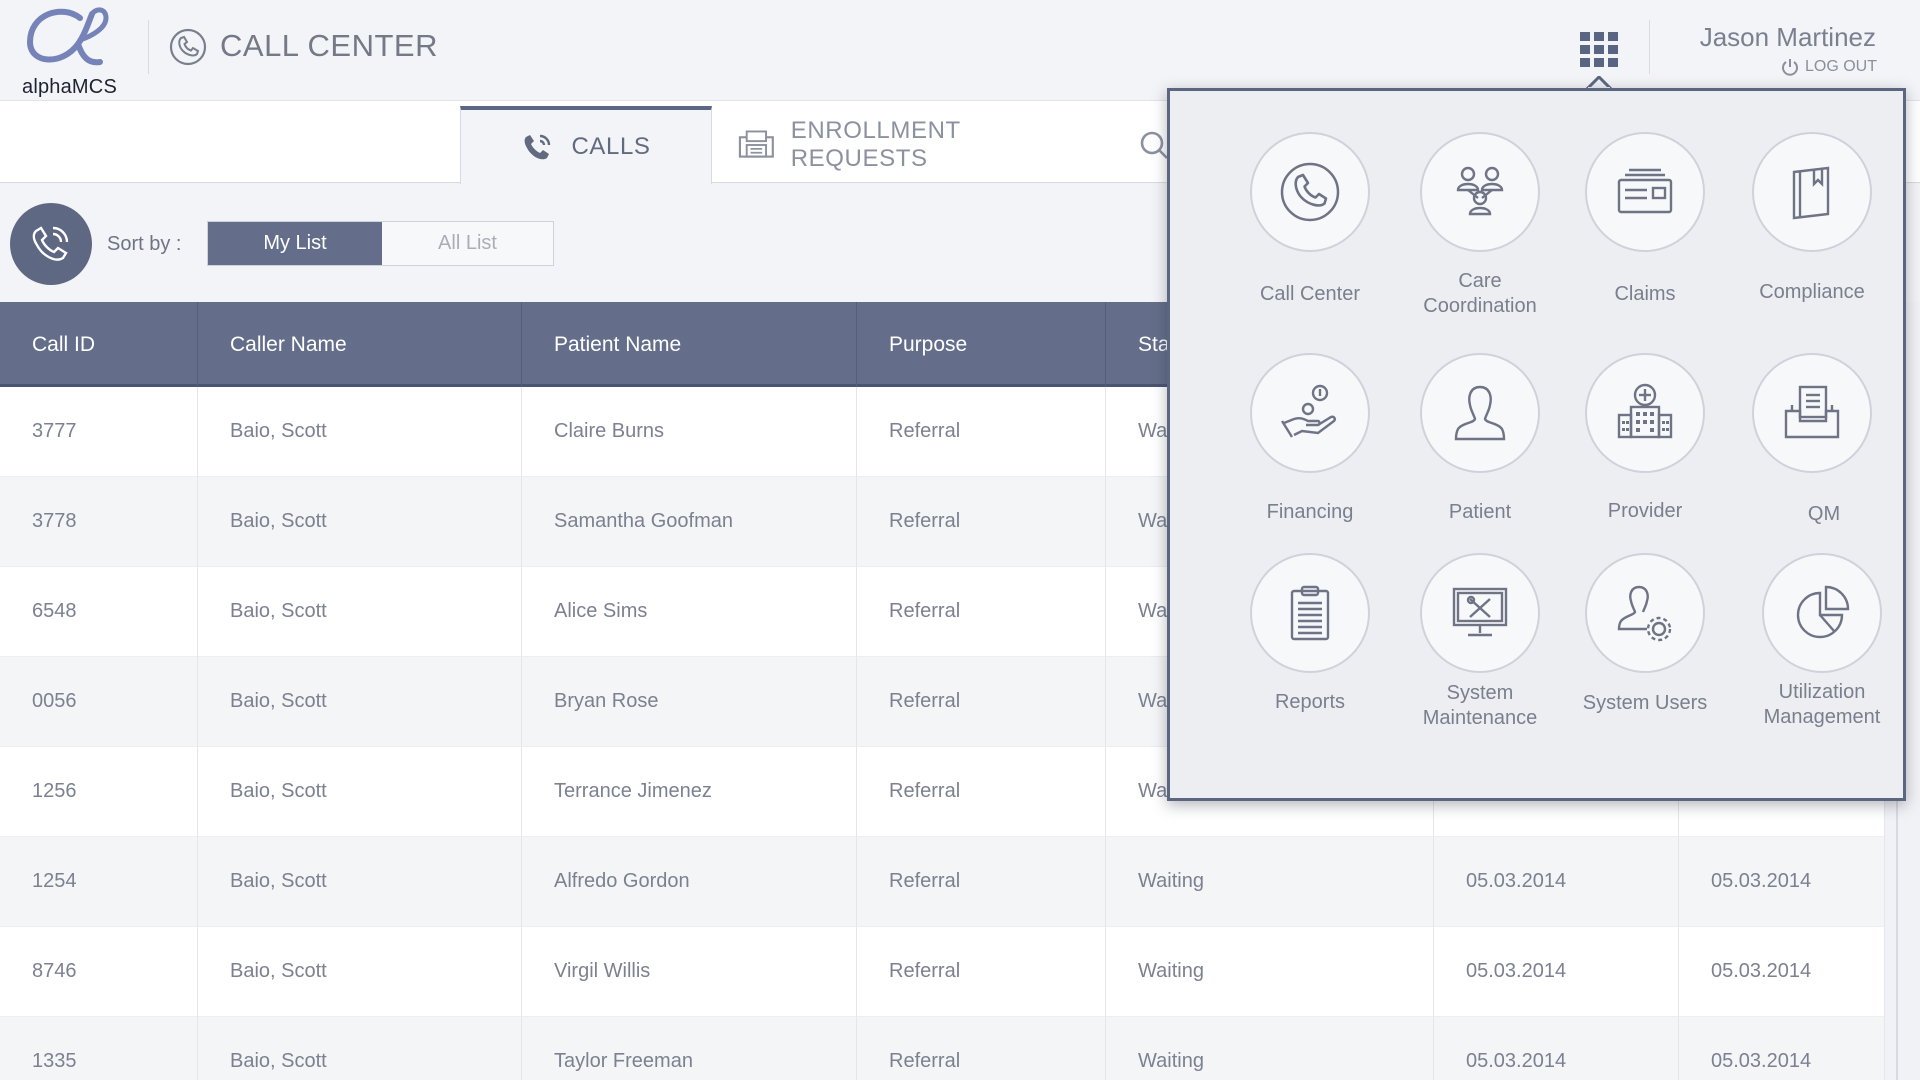  Describe the element at coordinates (689, 344) in the screenshot. I see `column-header-patient-name: Patient Name` at that location.